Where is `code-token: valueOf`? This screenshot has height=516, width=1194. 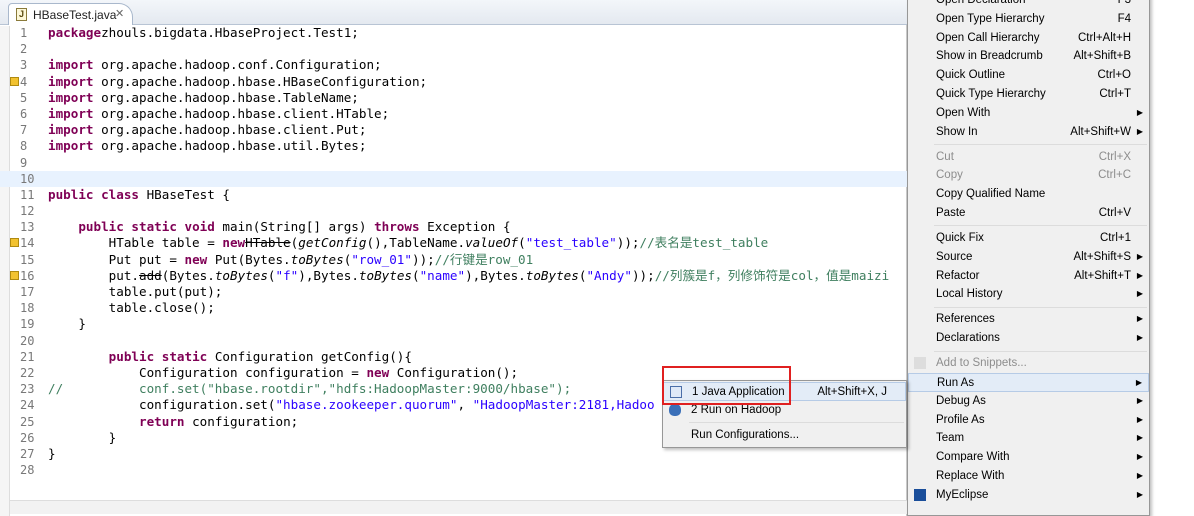
code-token: valueOf is located at coordinates (492, 243).